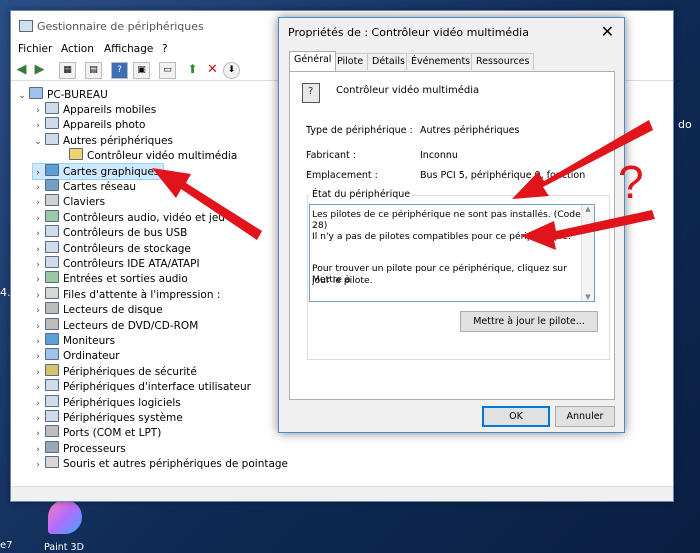 This screenshot has height=553, width=700. What do you see at coordinates (441, 61) in the screenshot?
I see `tab-evenements: Événements` at bounding box center [441, 61].